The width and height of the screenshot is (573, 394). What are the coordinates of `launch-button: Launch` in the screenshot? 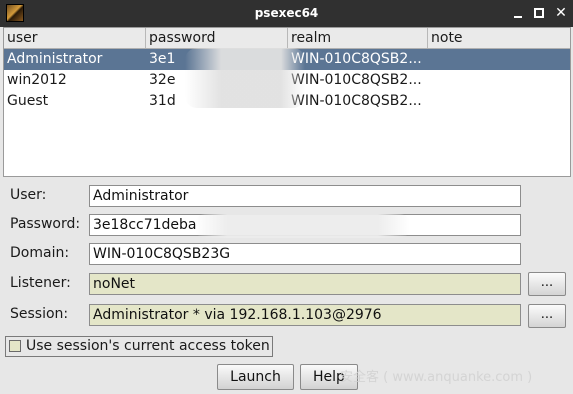 It's located at (255, 377).